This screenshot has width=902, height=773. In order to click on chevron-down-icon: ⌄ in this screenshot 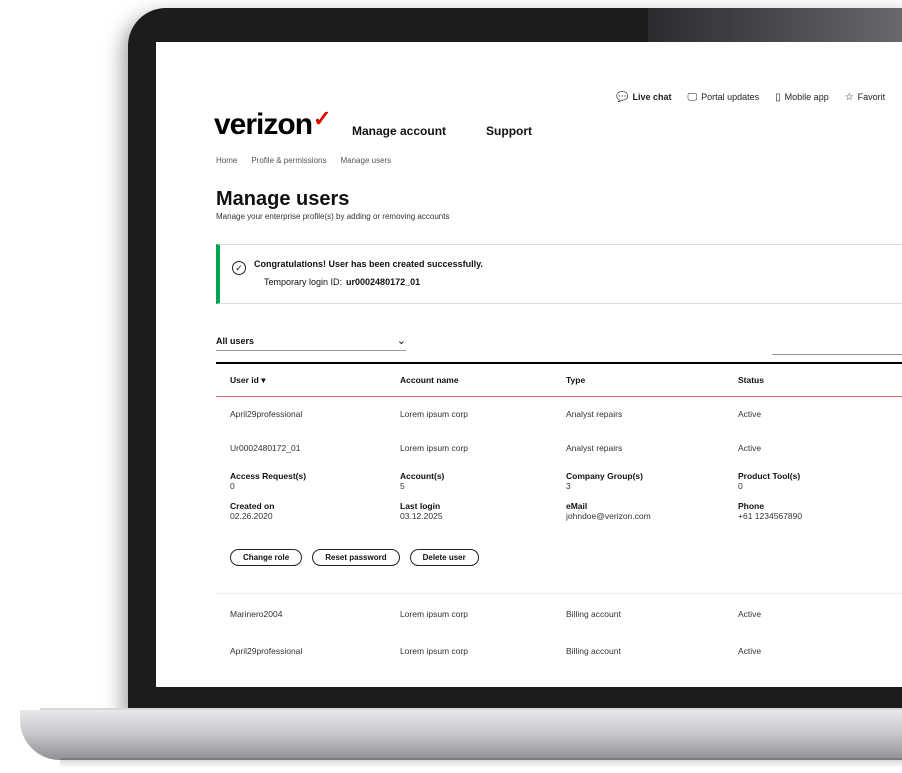, I will do `click(401, 341)`.